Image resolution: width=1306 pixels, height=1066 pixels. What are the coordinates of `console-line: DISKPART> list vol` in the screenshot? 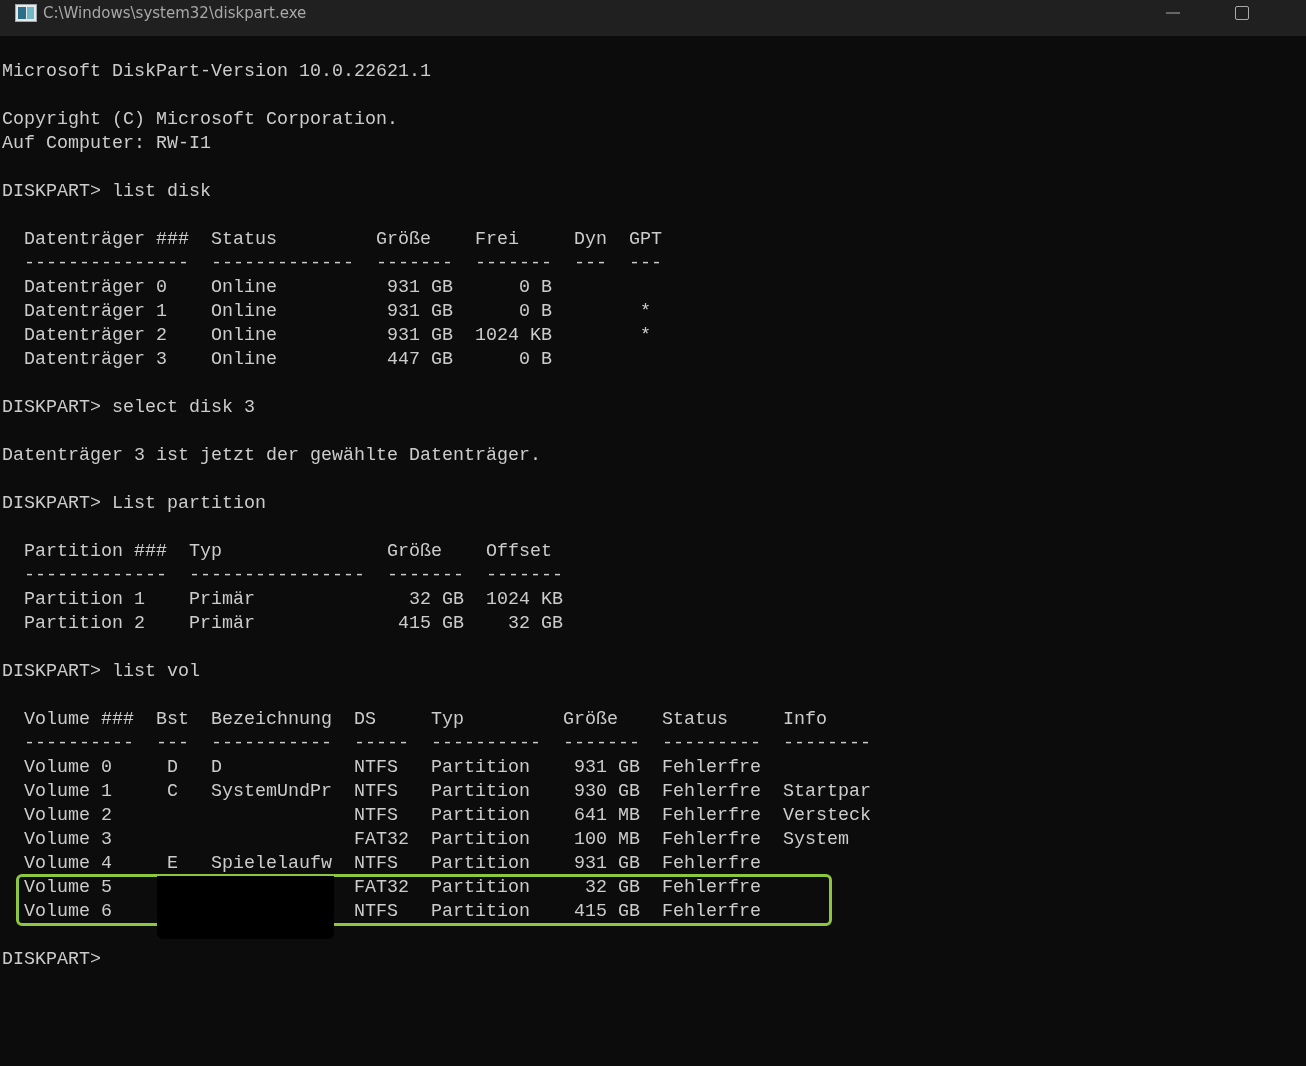 It's located at (101, 672).